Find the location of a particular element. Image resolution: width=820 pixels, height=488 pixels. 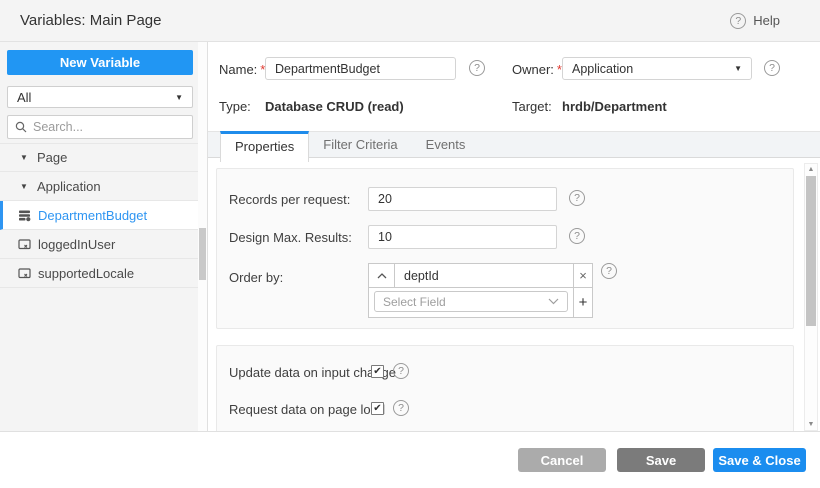

update-data-help-icon: ? is located at coordinates (401, 371).